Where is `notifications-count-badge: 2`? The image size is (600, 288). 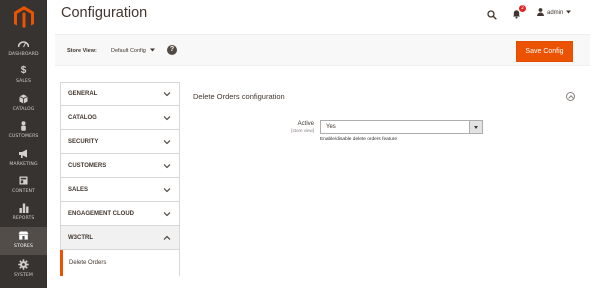 notifications-count-badge: 2 is located at coordinates (522, 8).